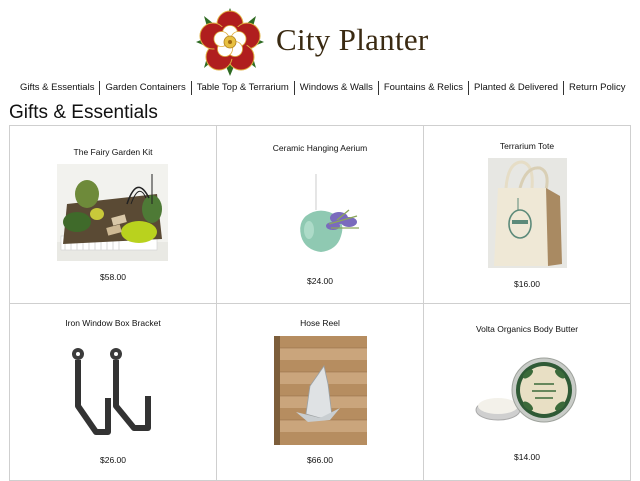 This screenshot has width=640, height=481. I want to click on nav-item-planted-delivered: Planted & Delivered, so click(515, 88).